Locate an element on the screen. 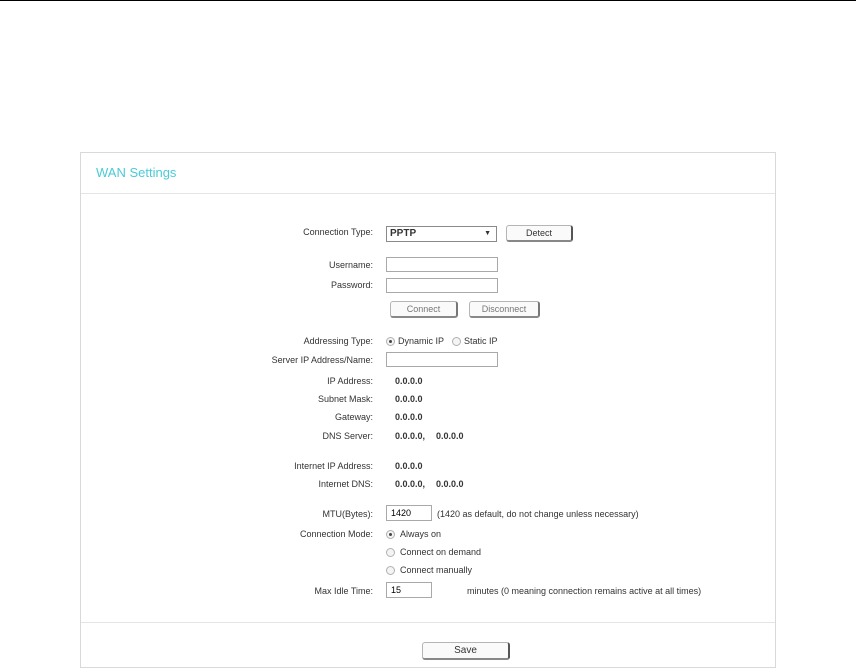 The height and width of the screenshot is (669, 856). username-input is located at coordinates (442, 264).